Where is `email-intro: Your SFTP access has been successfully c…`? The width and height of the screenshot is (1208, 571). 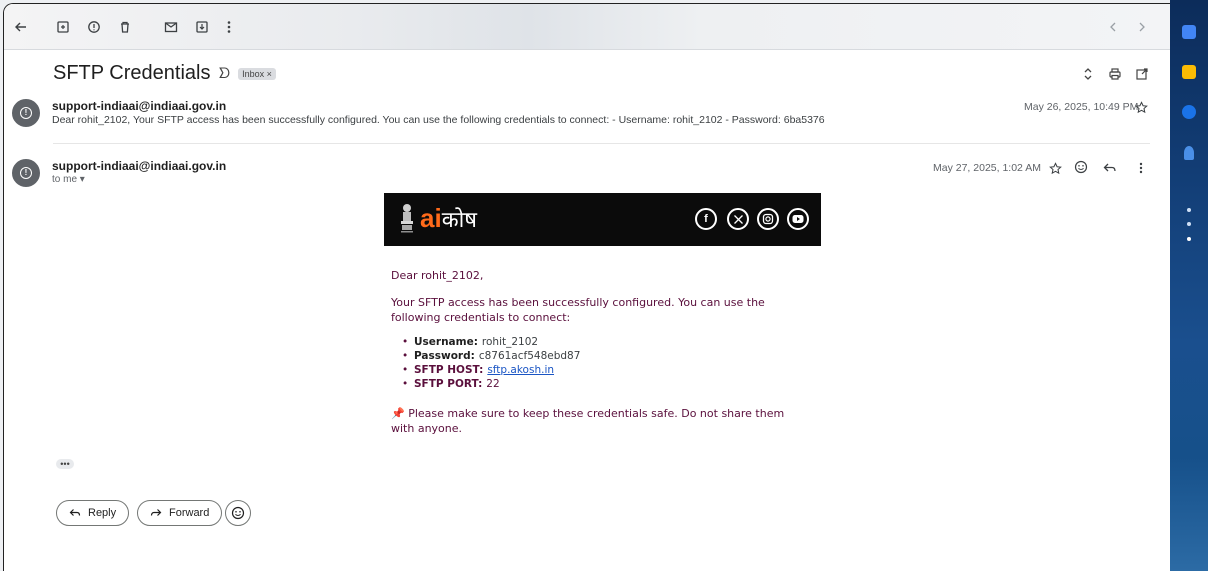
email-intro: Your SFTP access has been successfully c… is located at coordinates (578, 310).